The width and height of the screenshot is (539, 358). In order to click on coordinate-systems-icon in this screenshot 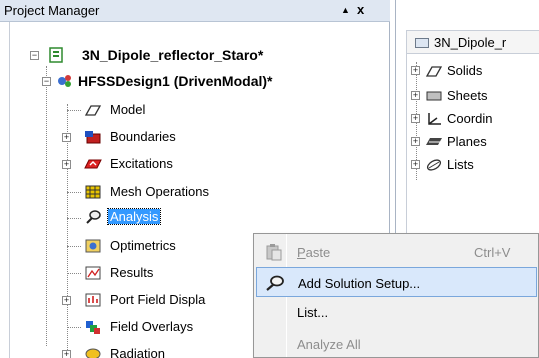, I will do `click(434, 119)`.